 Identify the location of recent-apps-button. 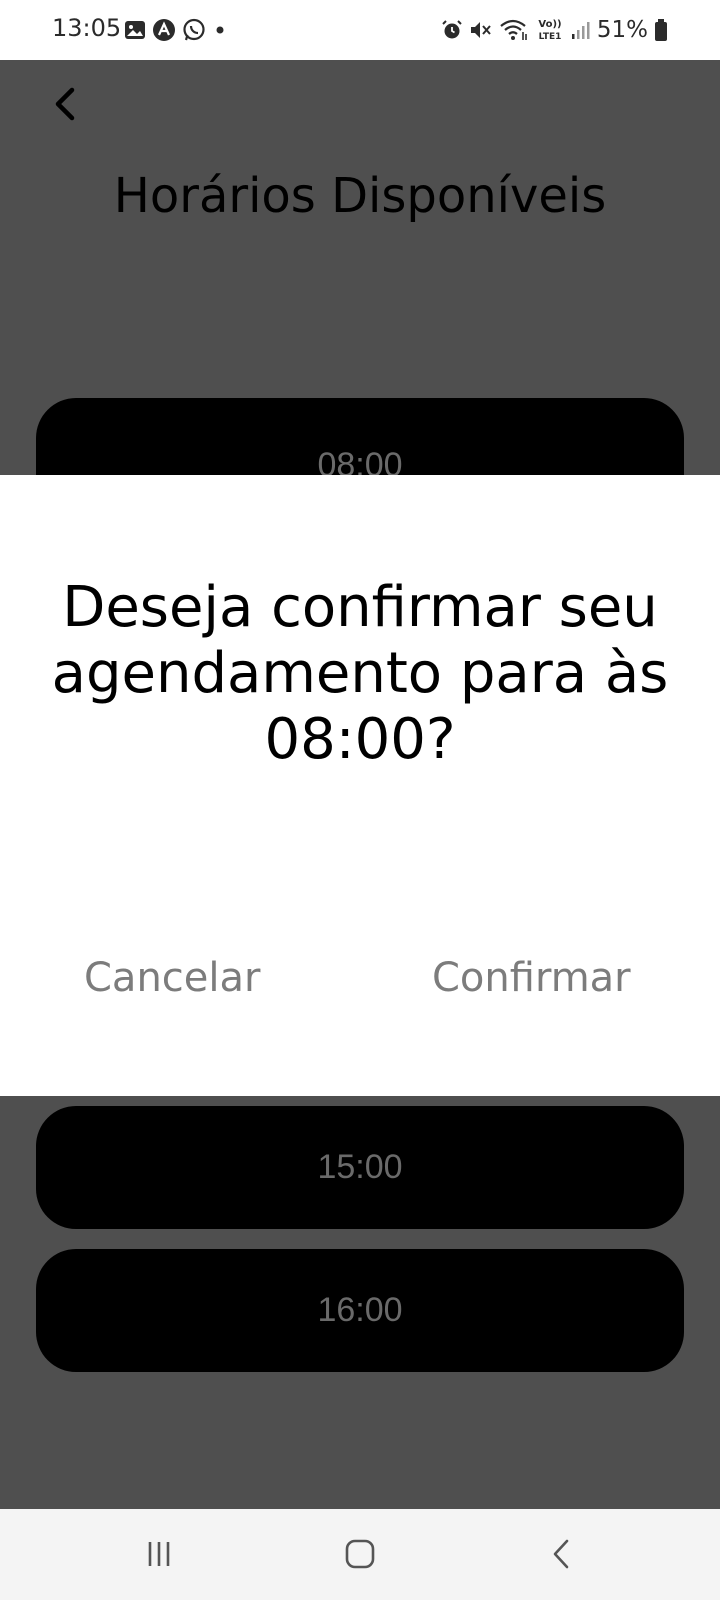
(159, 1554).